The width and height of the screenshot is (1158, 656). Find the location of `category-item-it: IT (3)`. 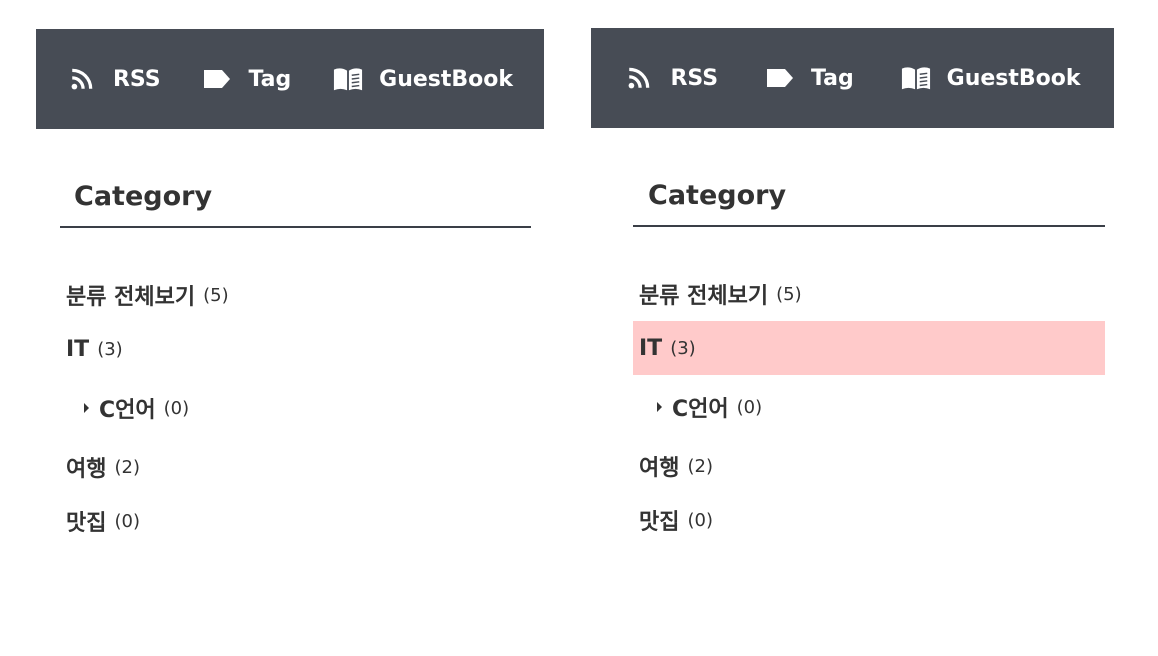

category-item-it: IT (3) is located at coordinates (295, 349).